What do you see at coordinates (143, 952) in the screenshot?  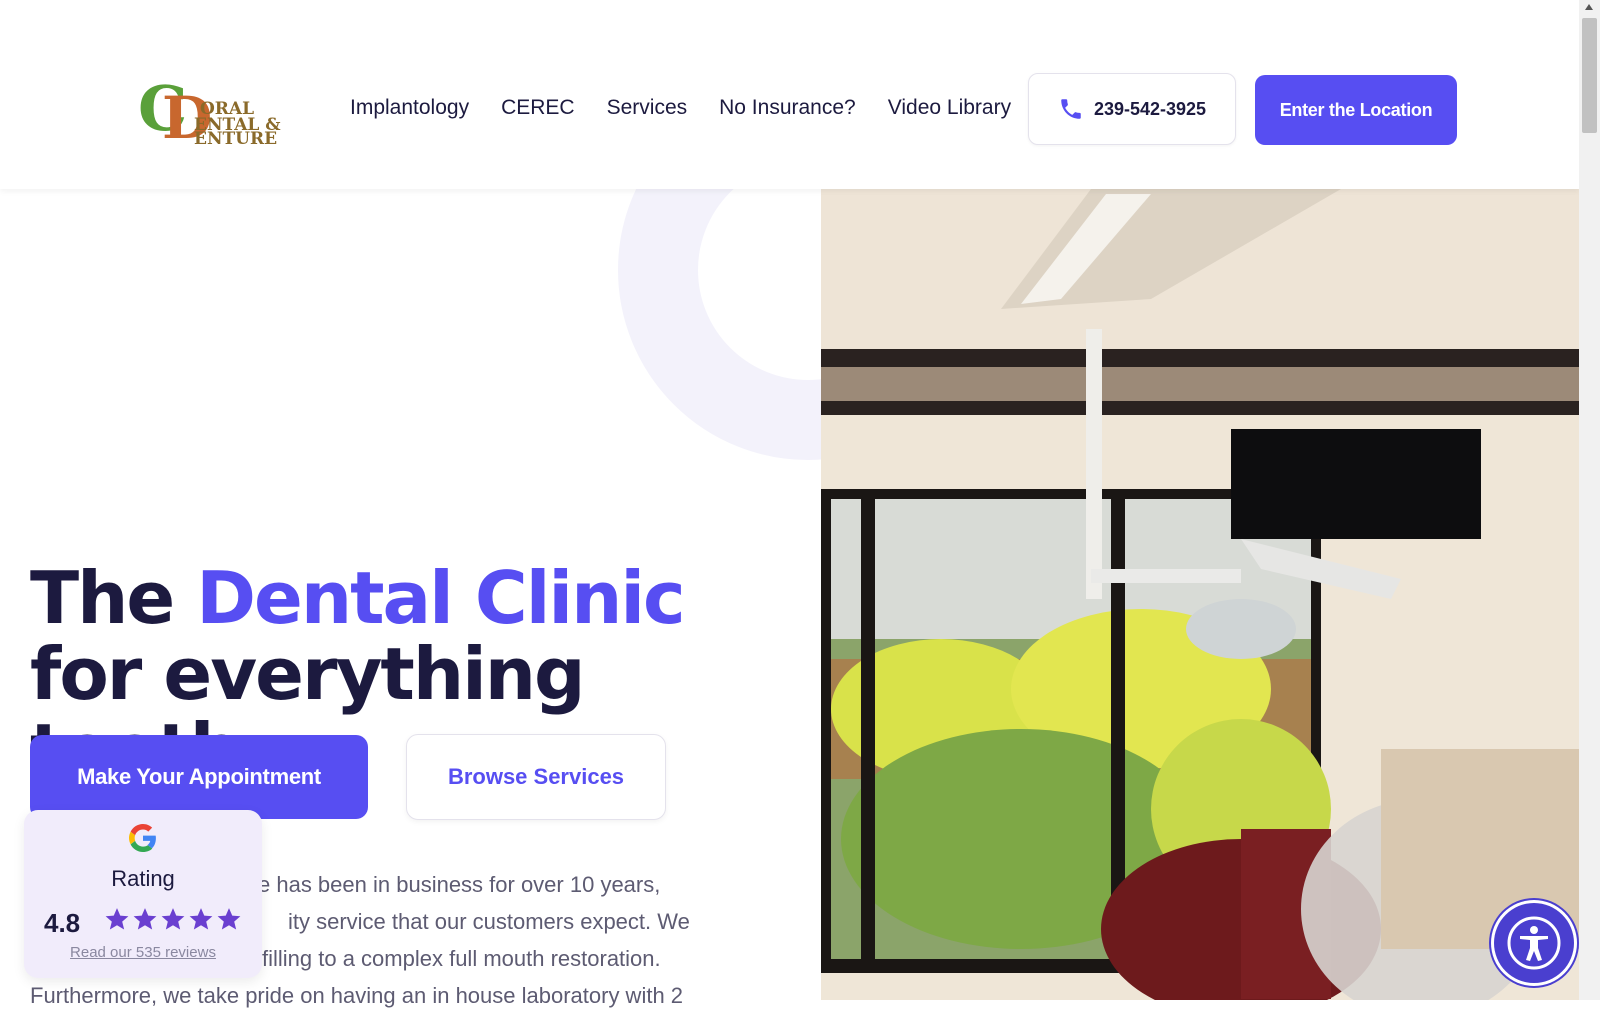 I see `read-reviews-link: Read our 535 reviews` at bounding box center [143, 952].